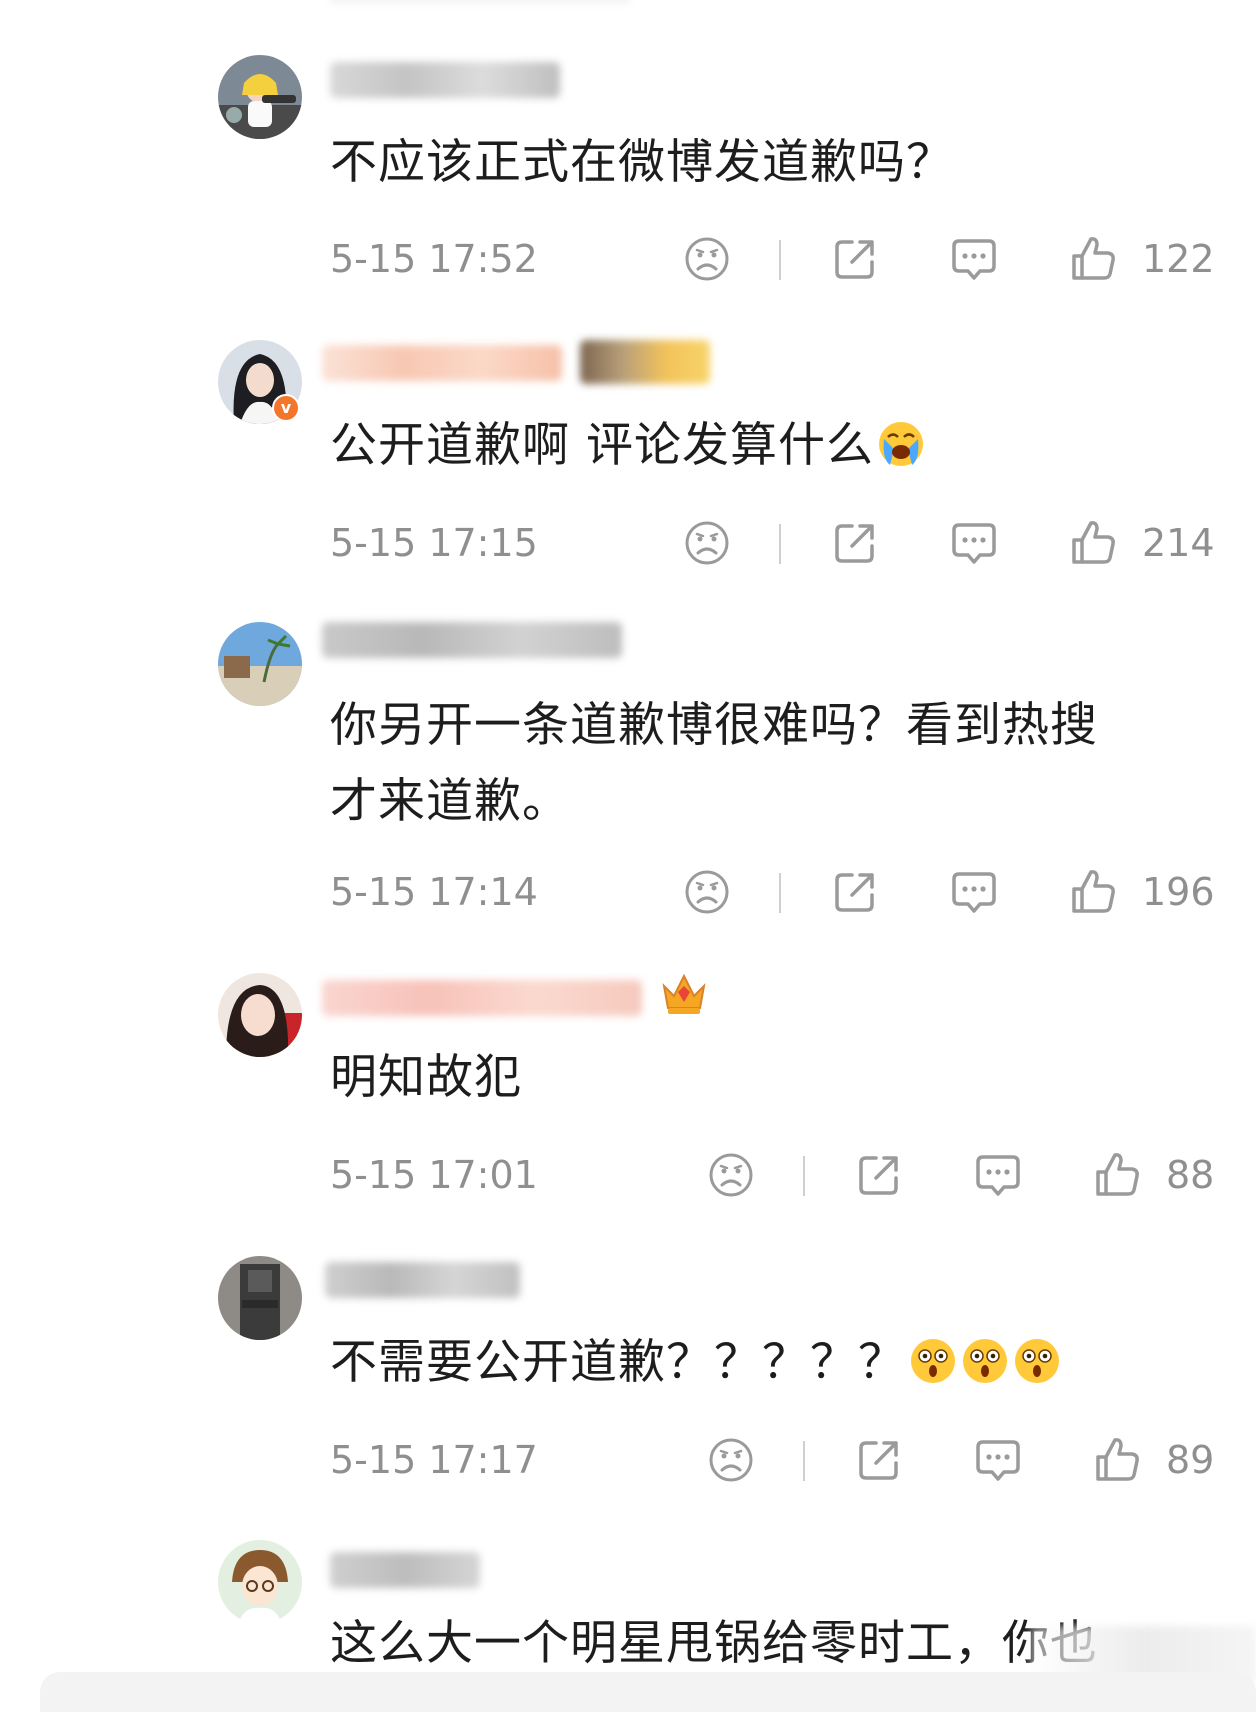  I want to click on comment-text-content: 公开道歉啊 评论发算什么, so click(602, 445).